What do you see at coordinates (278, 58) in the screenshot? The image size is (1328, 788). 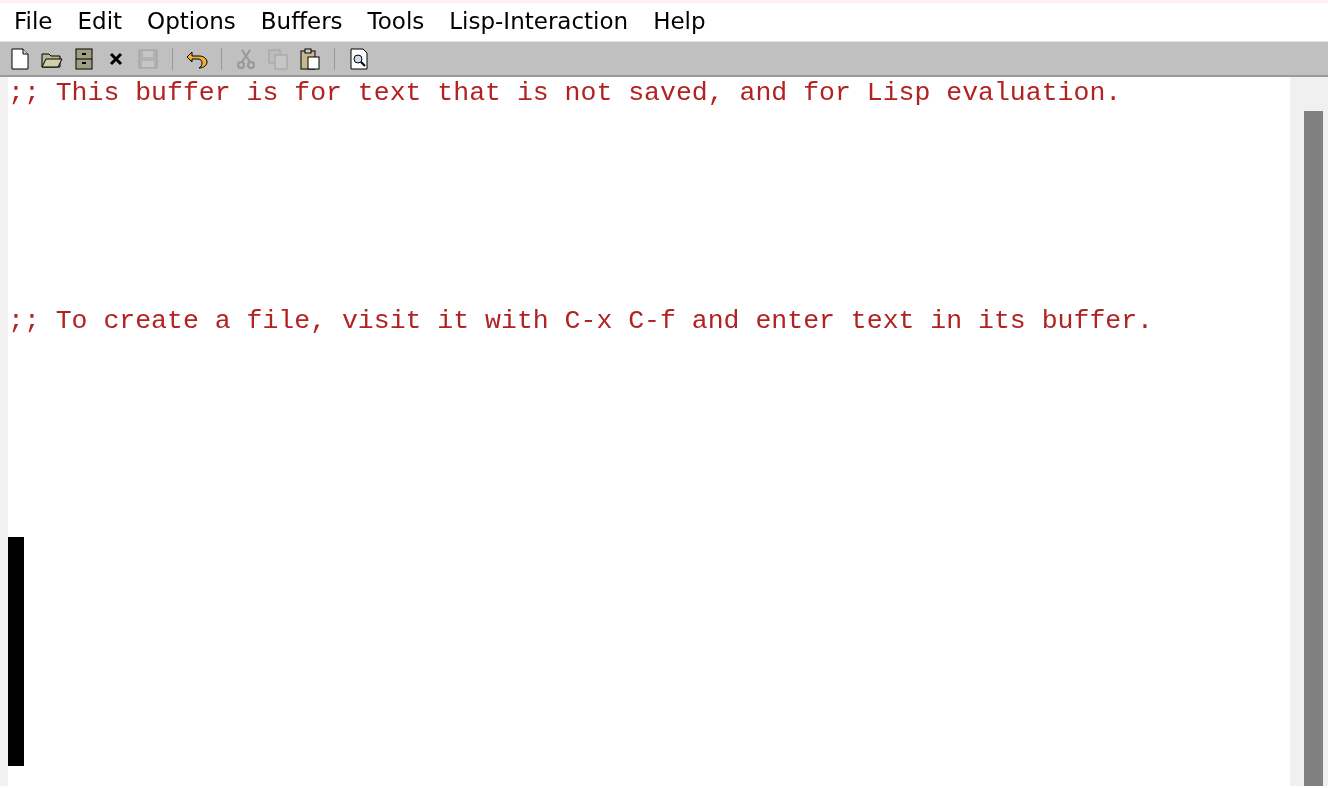 I see `copy-icon` at bounding box center [278, 58].